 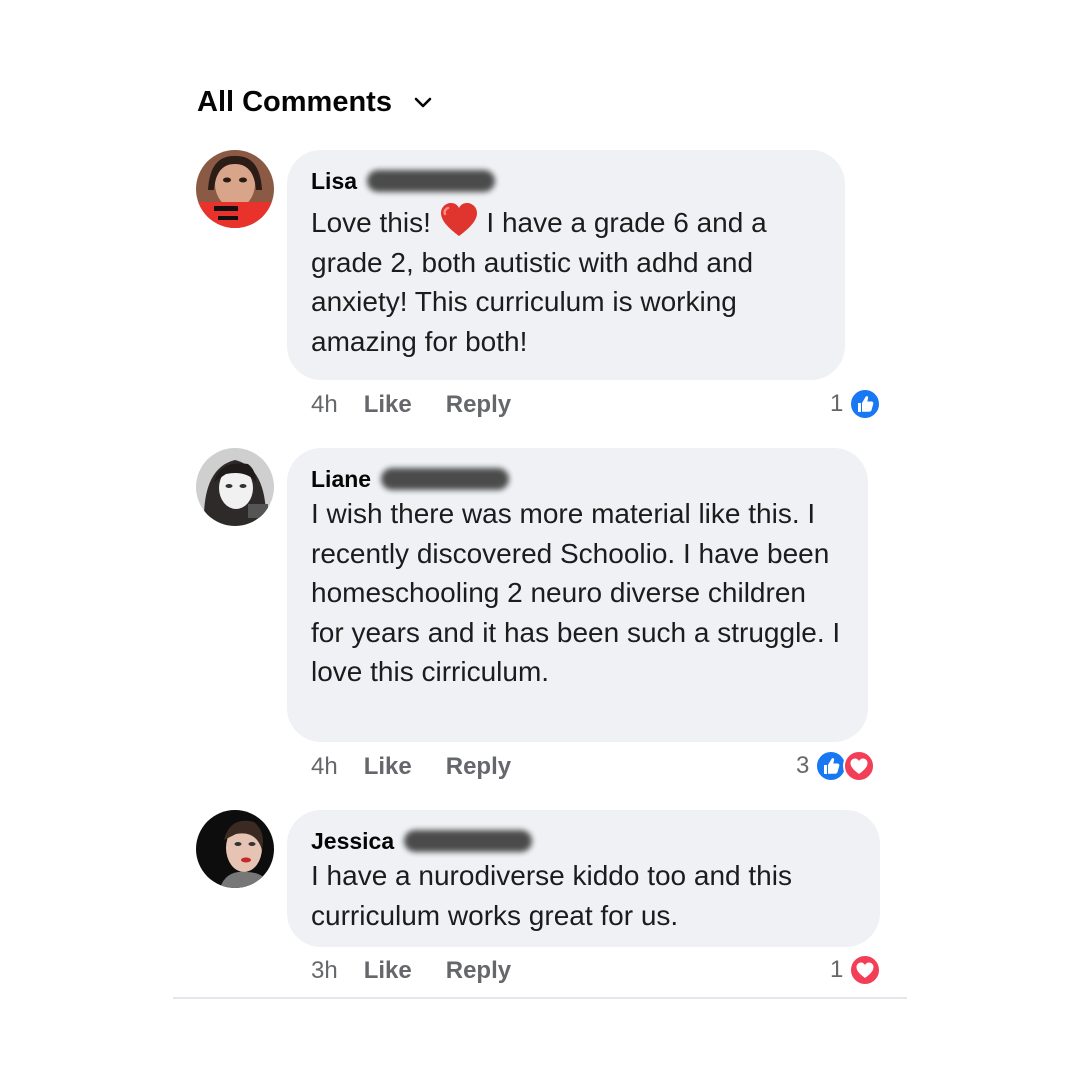 I want to click on reaction-summary: 3, so click(x=836, y=766).